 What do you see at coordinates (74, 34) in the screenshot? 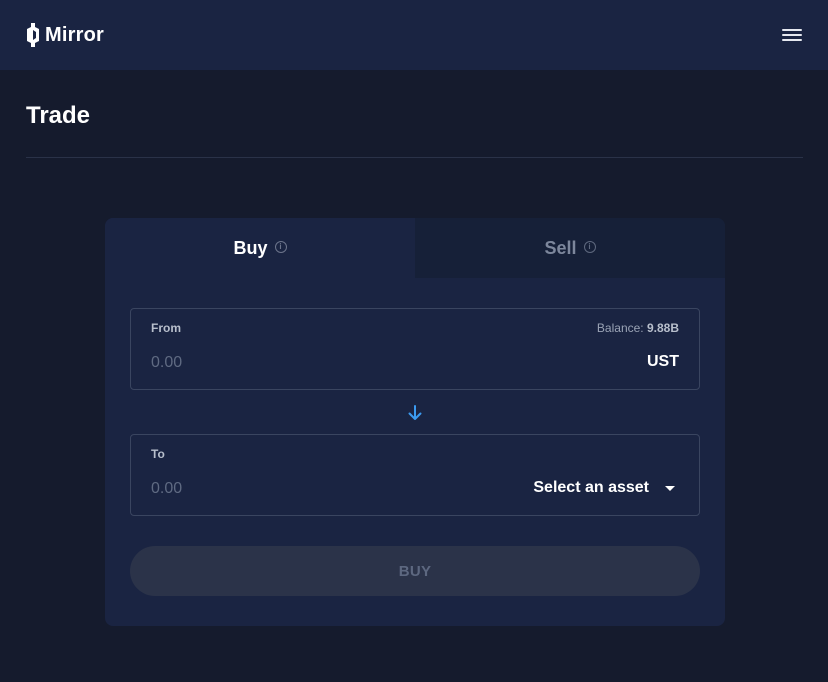
I see `app-name: Mirror` at bounding box center [74, 34].